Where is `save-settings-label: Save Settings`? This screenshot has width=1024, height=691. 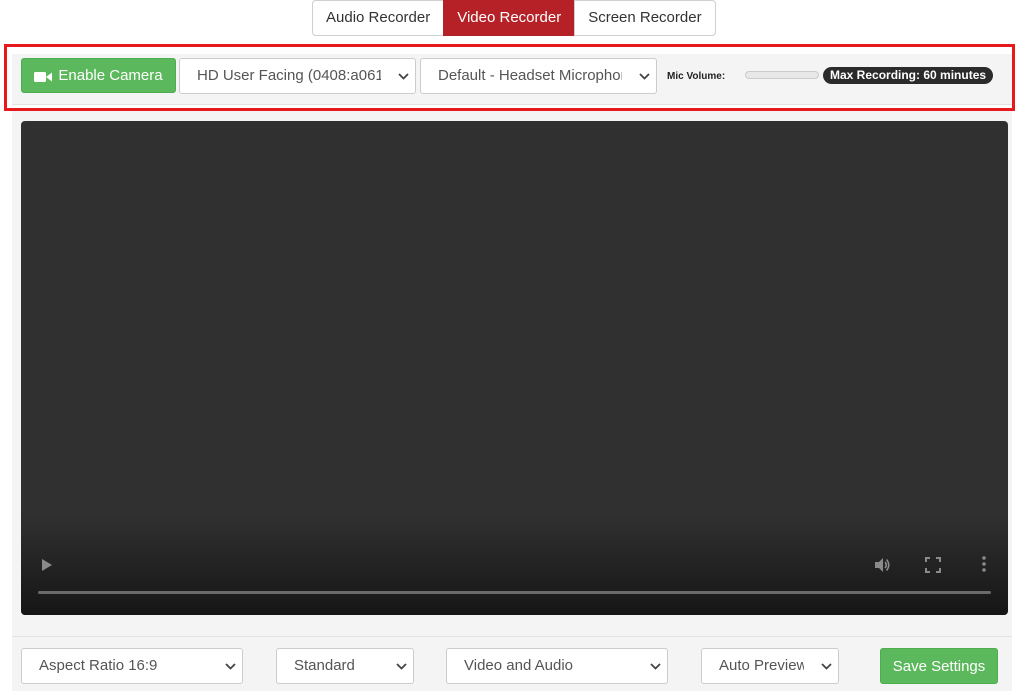 save-settings-label: Save Settings is located at coordinates (939, 666).